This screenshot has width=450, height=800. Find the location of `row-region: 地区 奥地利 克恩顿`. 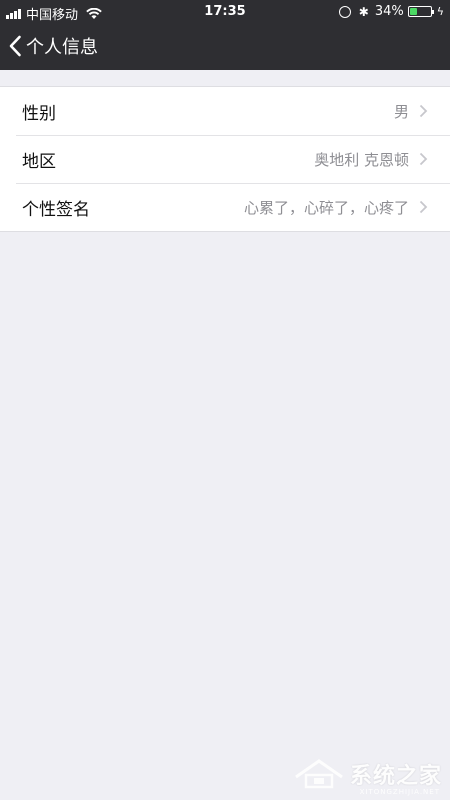

row-region: 地区 奥地利 克恩顿 is located at coordinates (225, 159).